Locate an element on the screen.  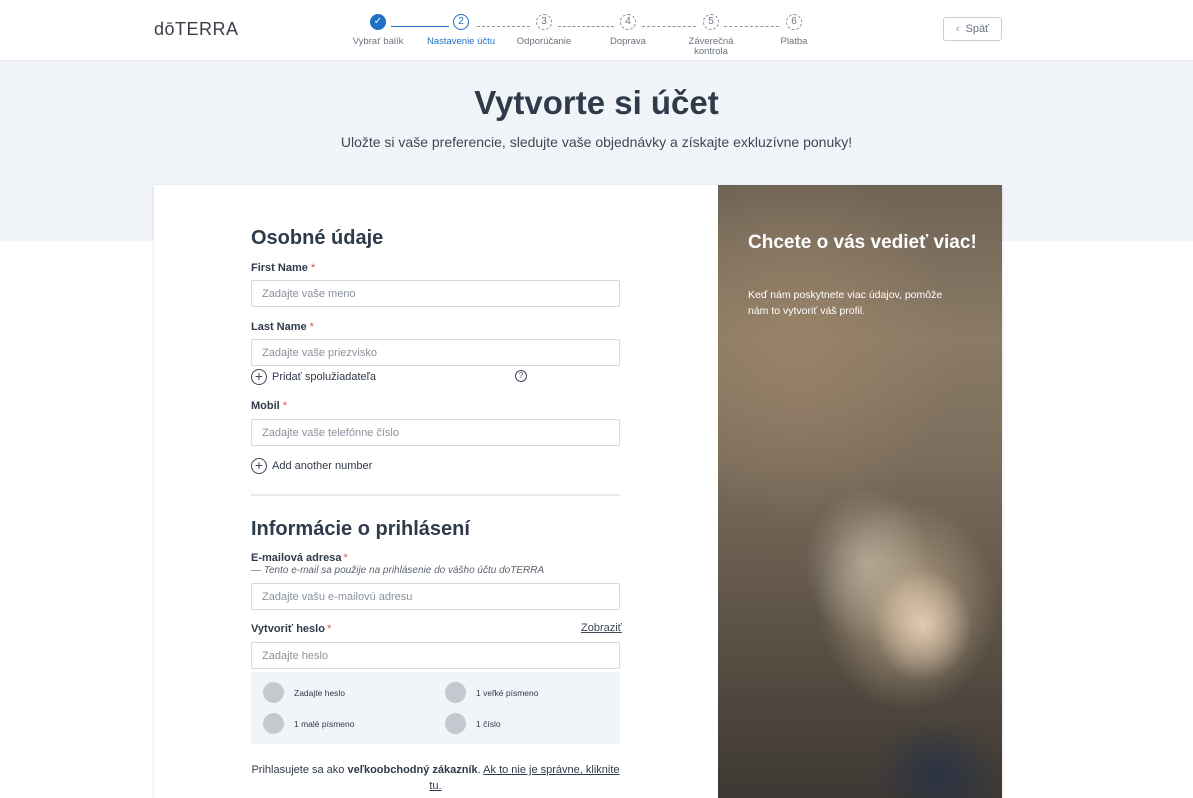
step-account-setup: 2 Nastavenie účtu is located at coordinates (461, 30).